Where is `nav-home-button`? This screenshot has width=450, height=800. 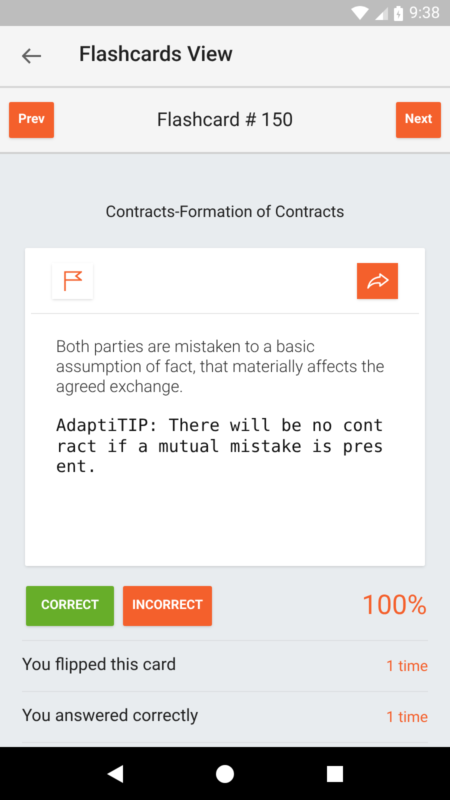
nav-home-button is located at coordinates (225, 773).